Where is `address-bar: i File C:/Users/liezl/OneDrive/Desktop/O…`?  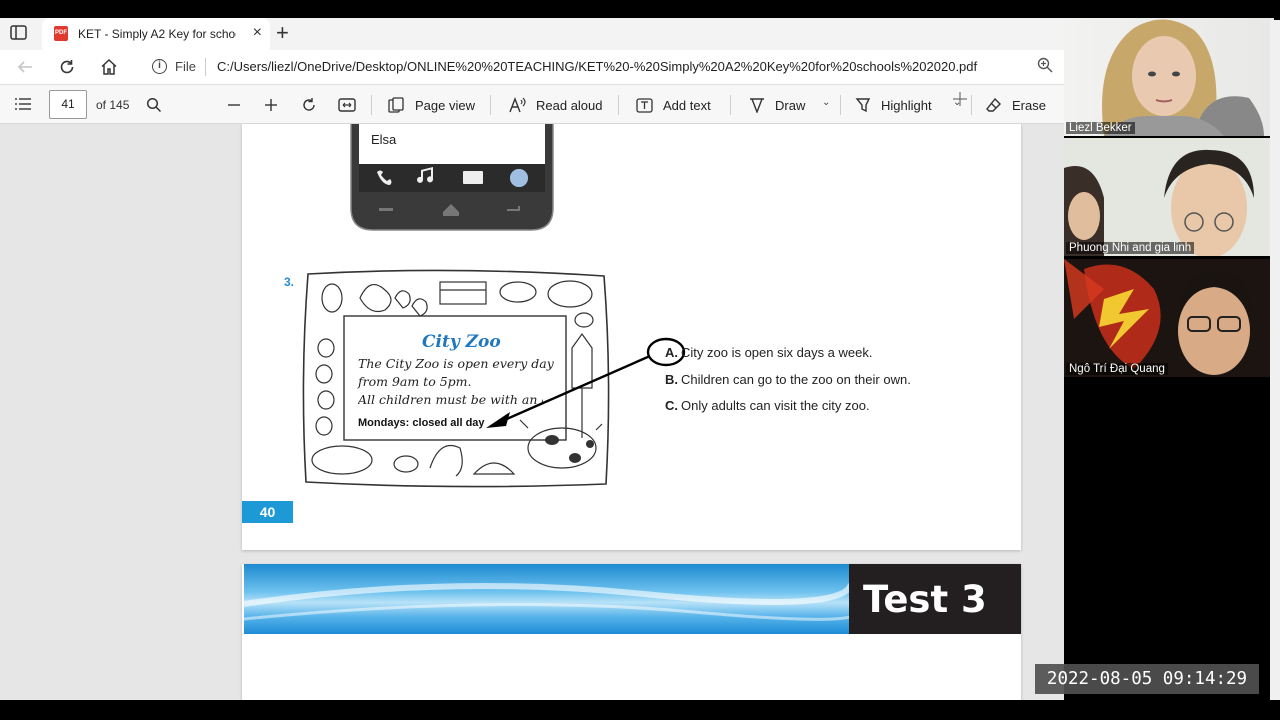 address-bar: i File C:/Users/liezl/OneDrive/Desktop/O… is located at coordinates (606, 67).